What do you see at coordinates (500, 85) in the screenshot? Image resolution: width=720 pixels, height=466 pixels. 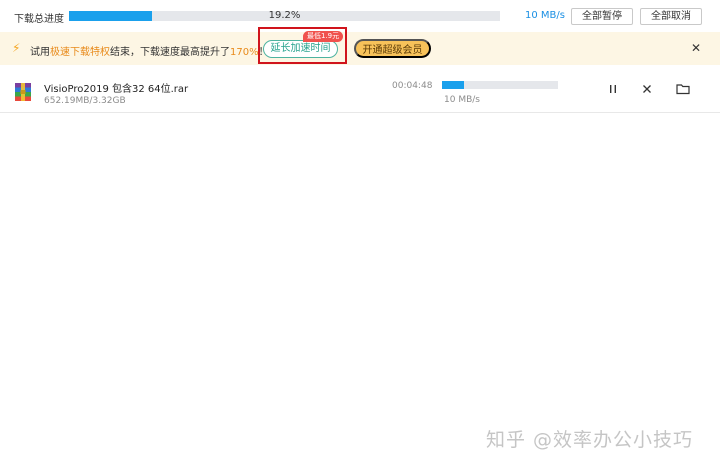 I see `file-progress-track` at bounding box center [500, 85].